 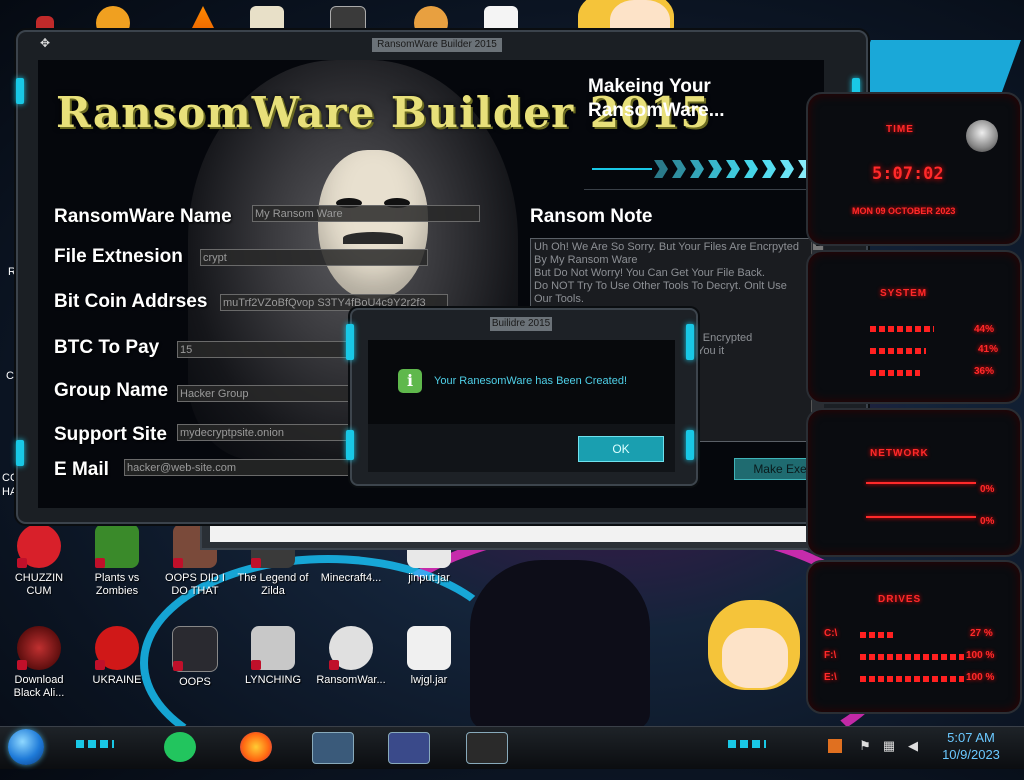 I want to click on download-graph, so click(x=921, y=517).